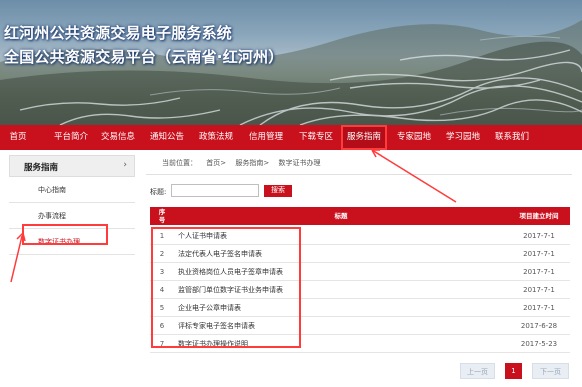  Describe the element at coordinates (252, 163) in the screenshot. I see `breadcrumb-section: 服务指南>` at that location.